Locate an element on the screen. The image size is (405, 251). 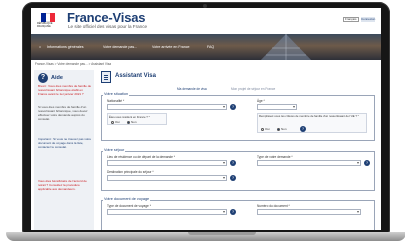
nationality-label: Nationalité * is located at coordinates (116, 101).